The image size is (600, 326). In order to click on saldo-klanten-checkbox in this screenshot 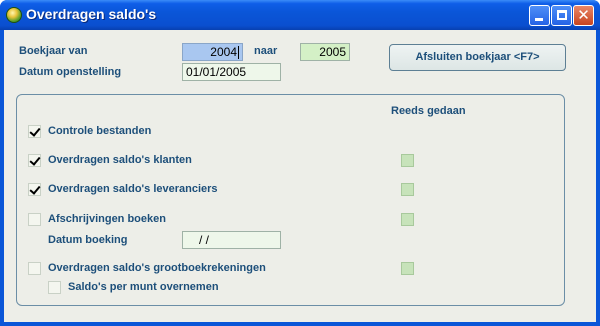, I will do `click(34, 160)`.